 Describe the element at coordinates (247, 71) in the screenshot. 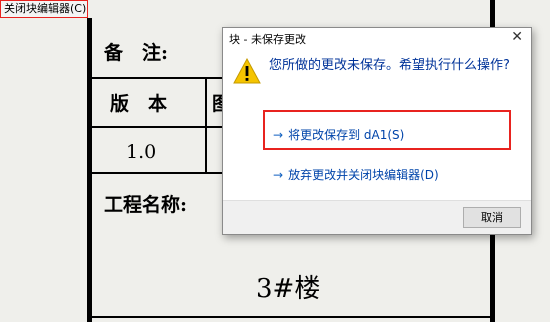

I see `warning-icon` at that location.